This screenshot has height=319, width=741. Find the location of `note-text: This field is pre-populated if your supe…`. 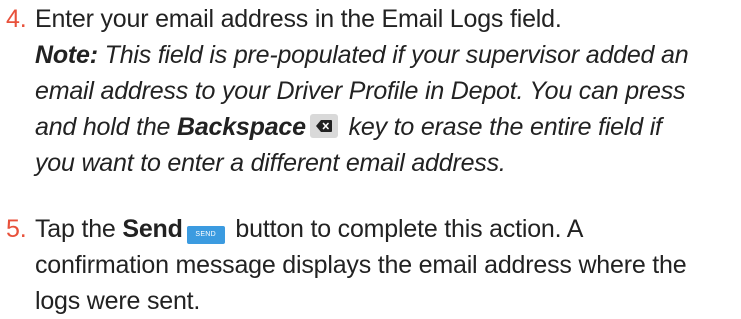

note-text: This field is pre-populated if your supe… is located at coordinates (396, 55).